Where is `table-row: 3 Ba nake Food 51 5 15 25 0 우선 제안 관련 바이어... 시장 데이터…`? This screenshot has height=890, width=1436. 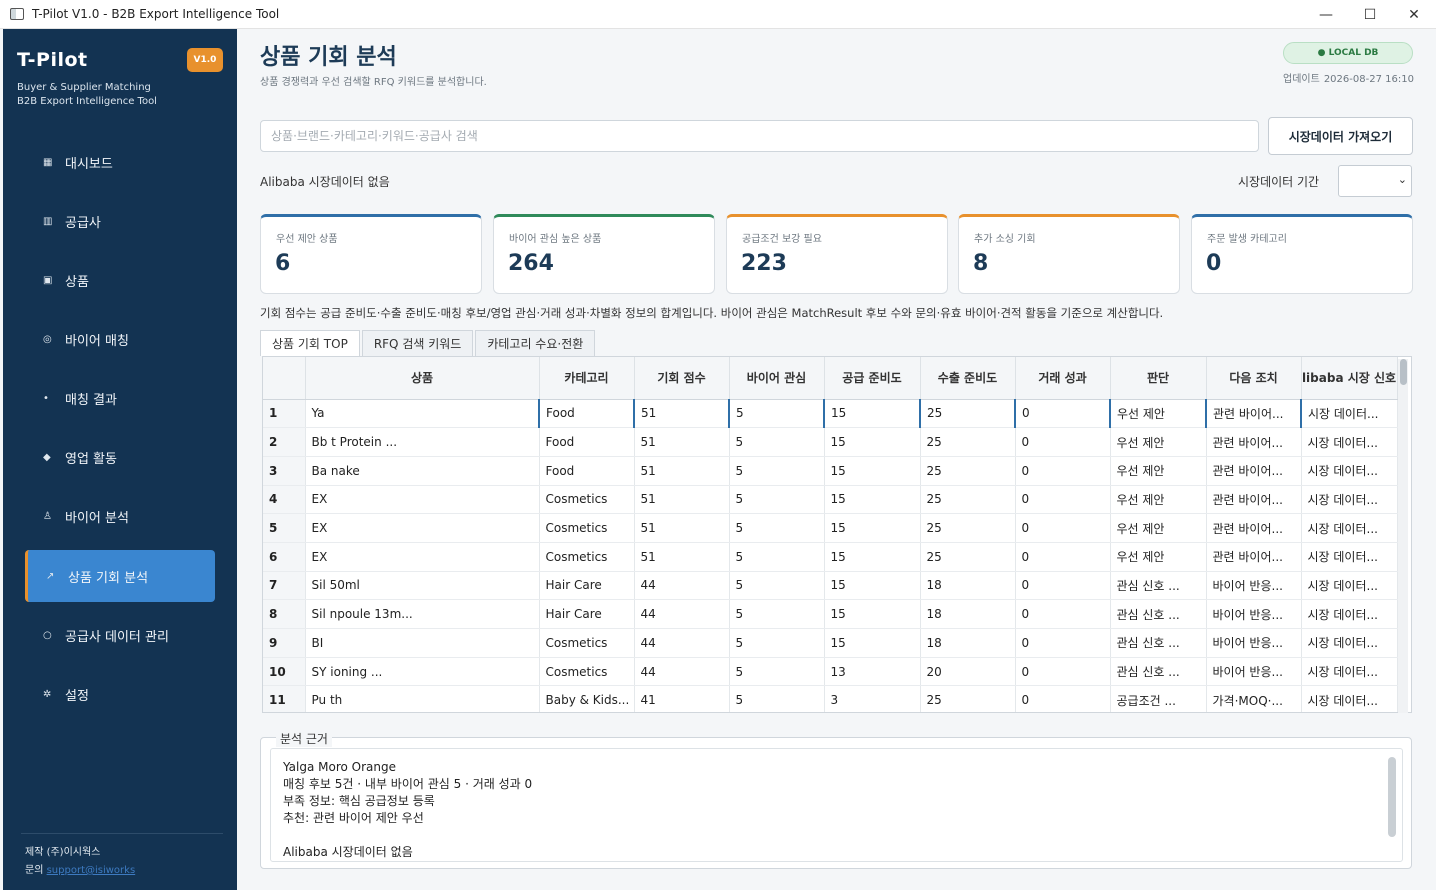 table-row: 3 Ba nake Food 51 5 15 25 0 우선 제안 관련 바이어... 시장 데이터… is located at coordinates (830, 471).